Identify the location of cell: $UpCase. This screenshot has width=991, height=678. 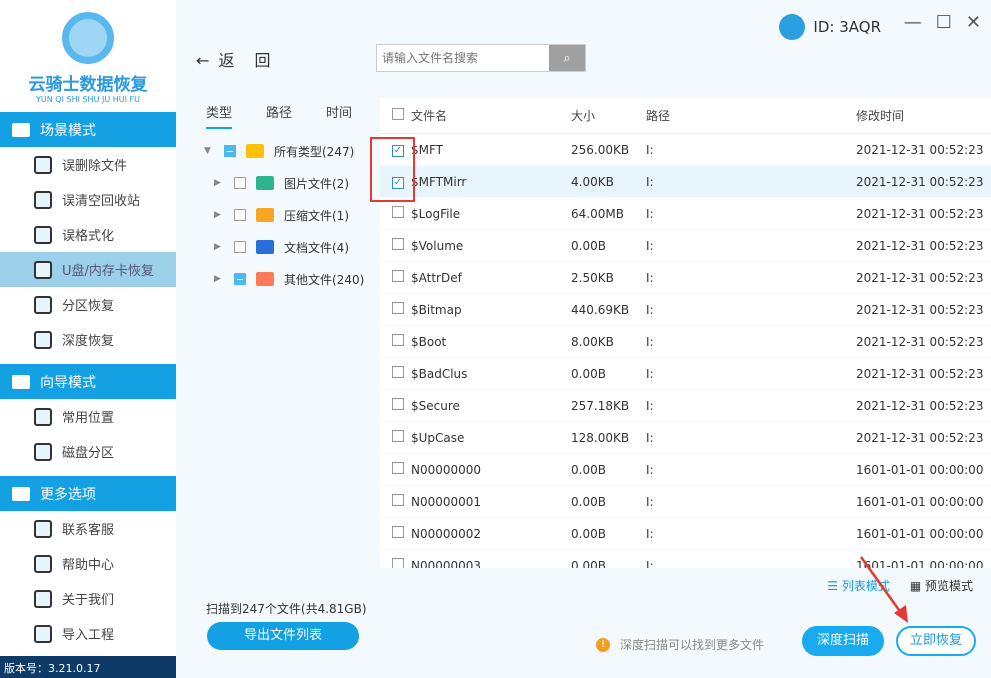
(438, 437).